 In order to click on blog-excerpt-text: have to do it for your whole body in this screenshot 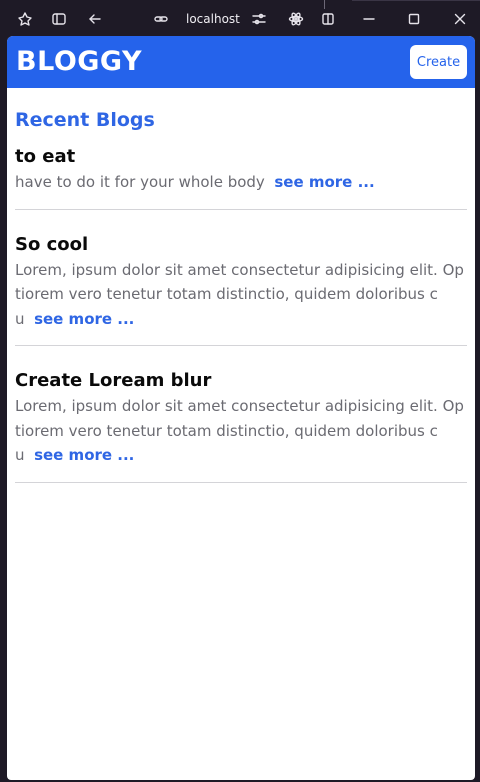, I will do `click(140, 182)`.